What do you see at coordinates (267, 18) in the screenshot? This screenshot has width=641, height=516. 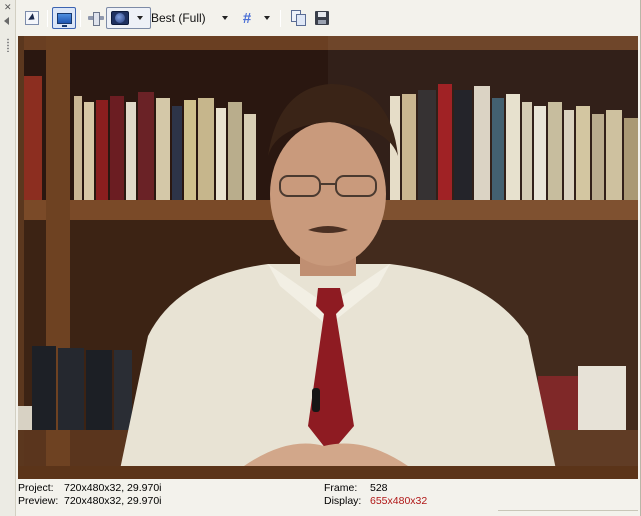 I see `grid-chevron-down-icon` at bounding box center [267, 18].